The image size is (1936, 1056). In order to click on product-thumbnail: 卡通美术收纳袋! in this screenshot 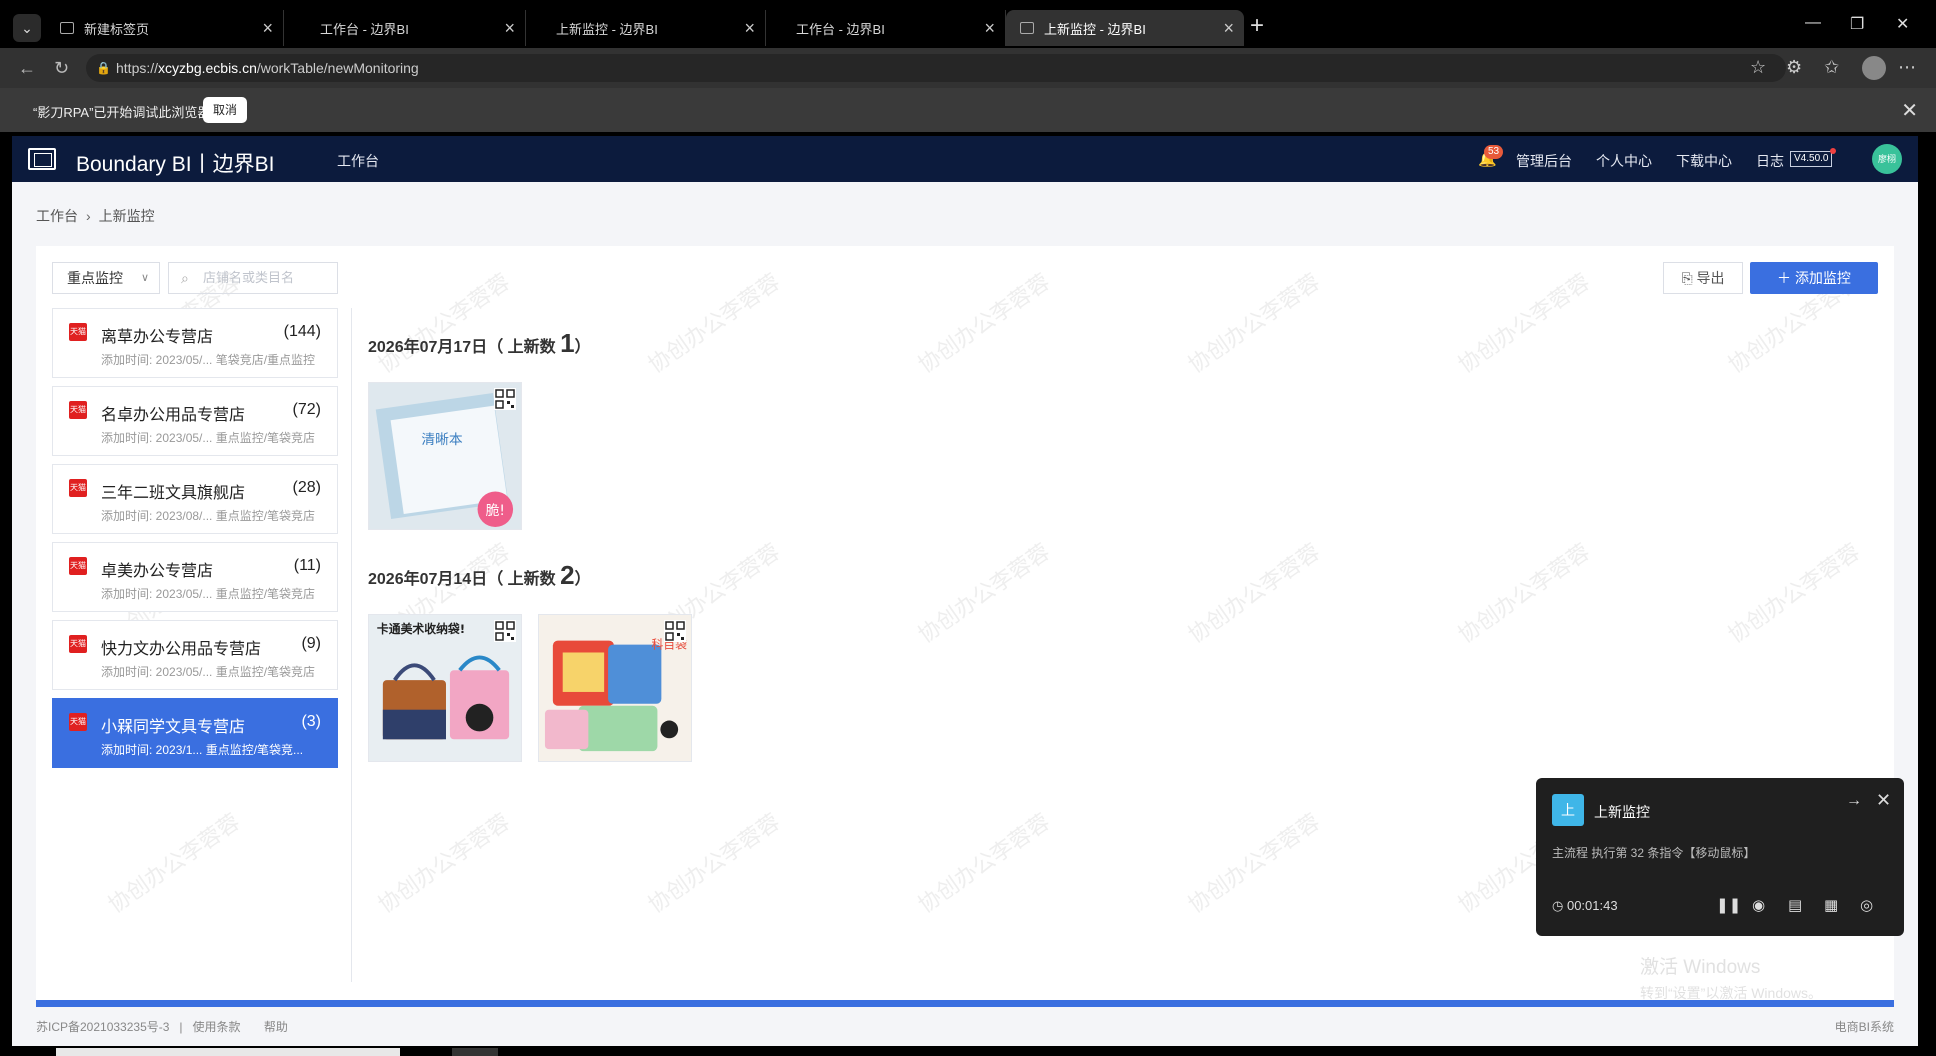, I will do `click(445, 688)`.